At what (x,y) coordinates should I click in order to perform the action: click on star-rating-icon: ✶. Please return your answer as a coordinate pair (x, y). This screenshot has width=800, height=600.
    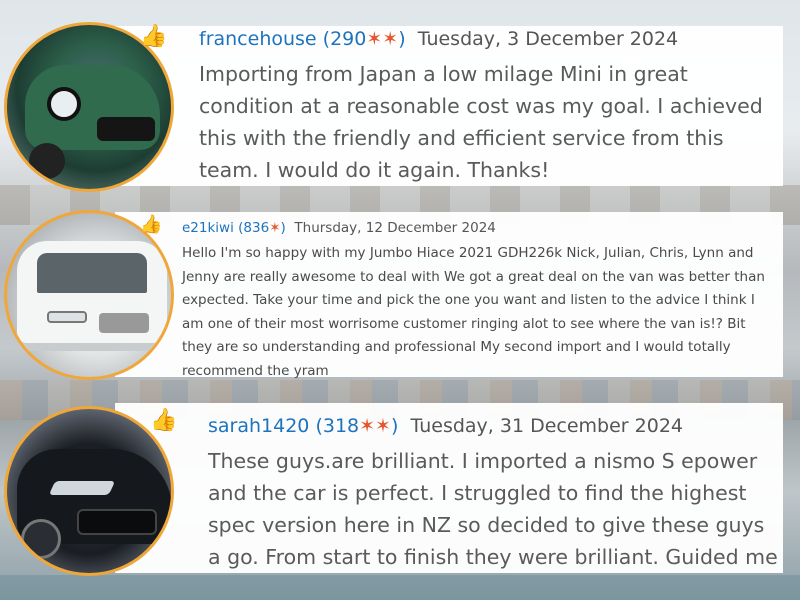
    Looking at the image, I should click on (275, 228).